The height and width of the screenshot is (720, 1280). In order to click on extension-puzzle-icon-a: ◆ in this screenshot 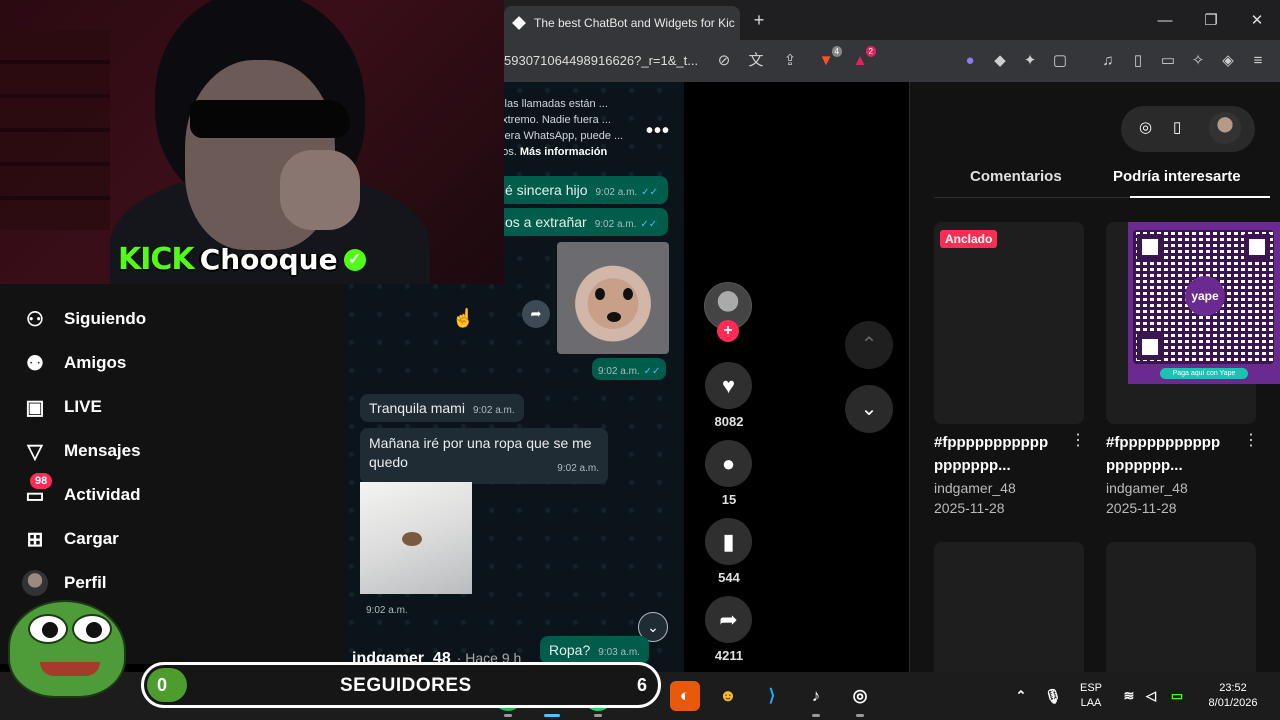, I will do `click(1000, 61)`.